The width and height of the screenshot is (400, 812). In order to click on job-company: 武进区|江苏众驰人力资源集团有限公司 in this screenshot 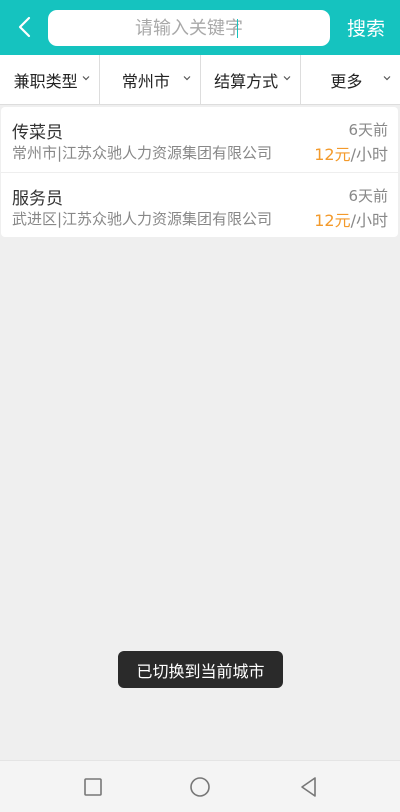, I will do `click(142, 219)`.